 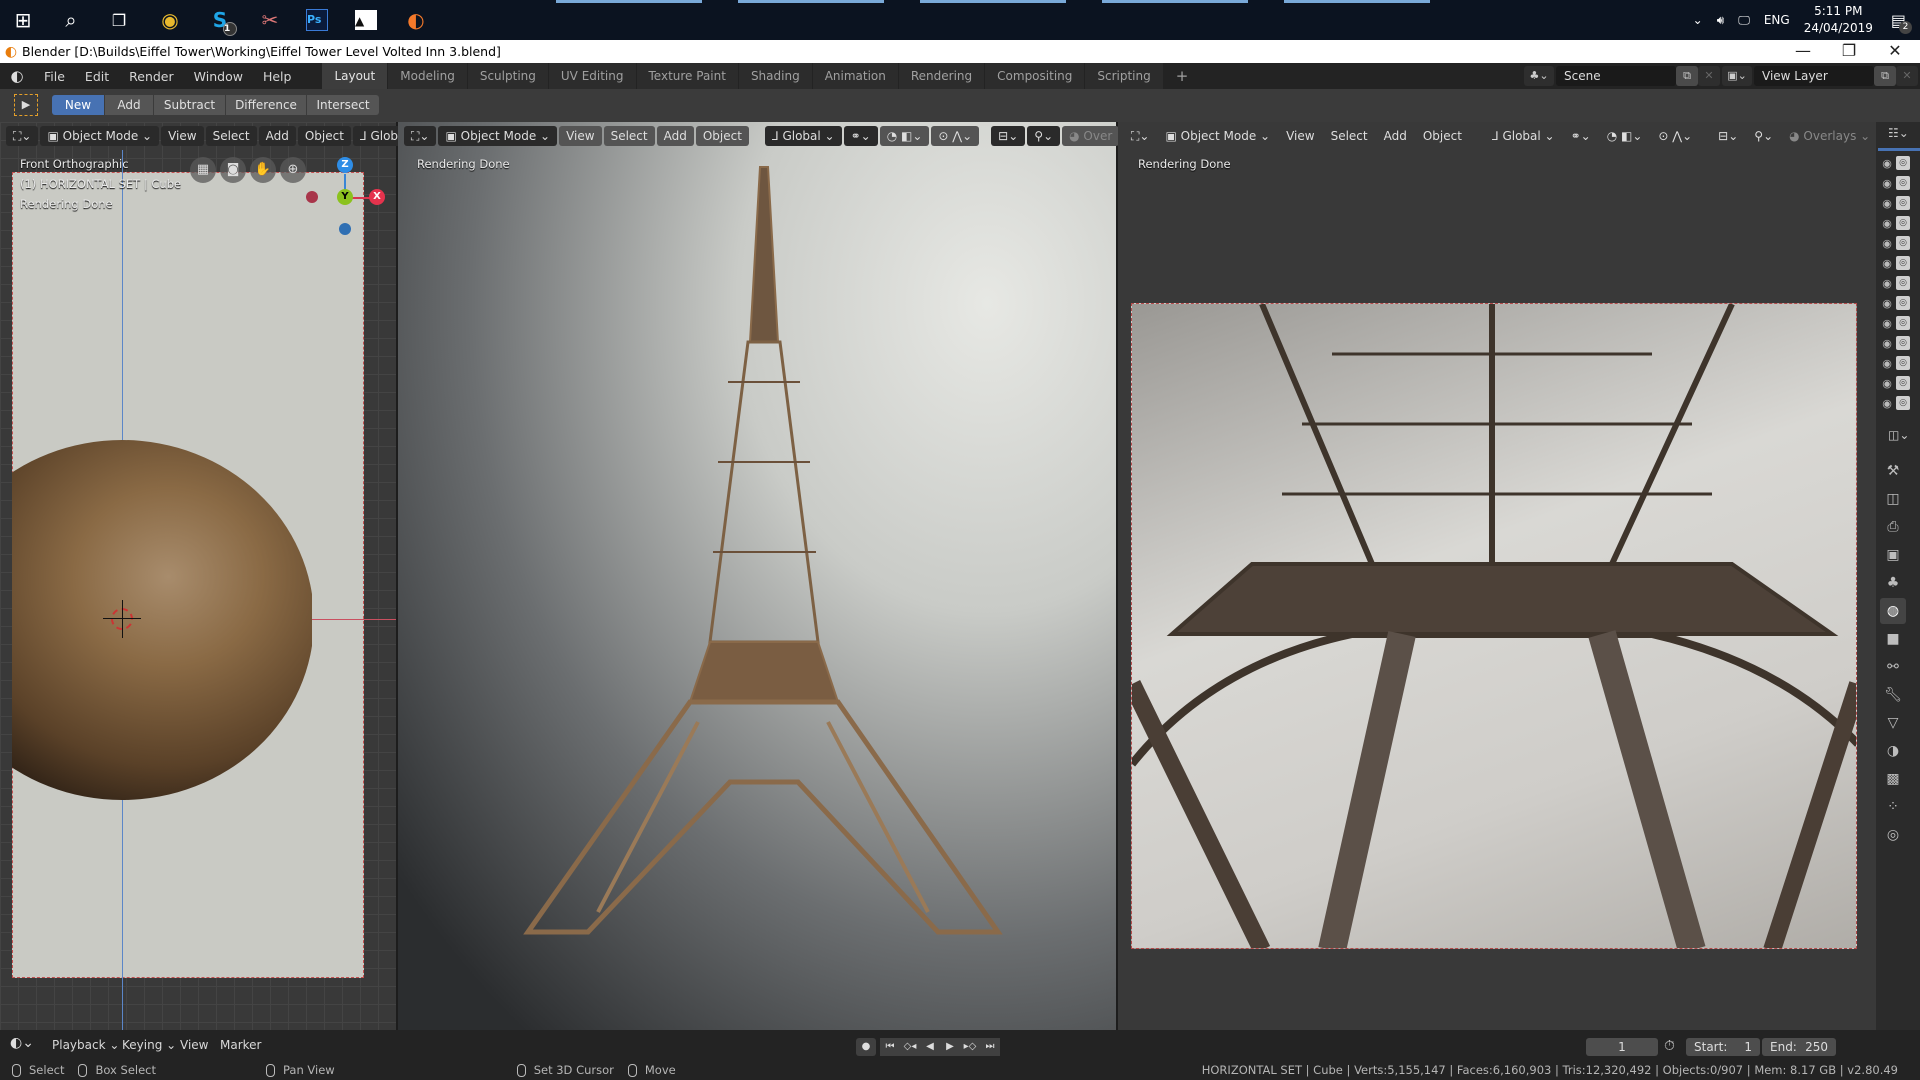 I want to click on mode-intersect-button: Intersect, so click(x=343, y=105).